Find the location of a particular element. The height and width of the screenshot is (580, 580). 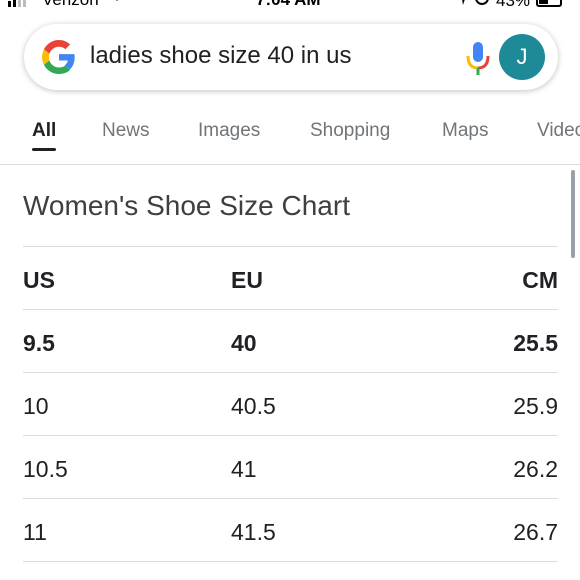

search-tabs: All News Images Shopping Maps Videos is located at coordinates (290, 138).